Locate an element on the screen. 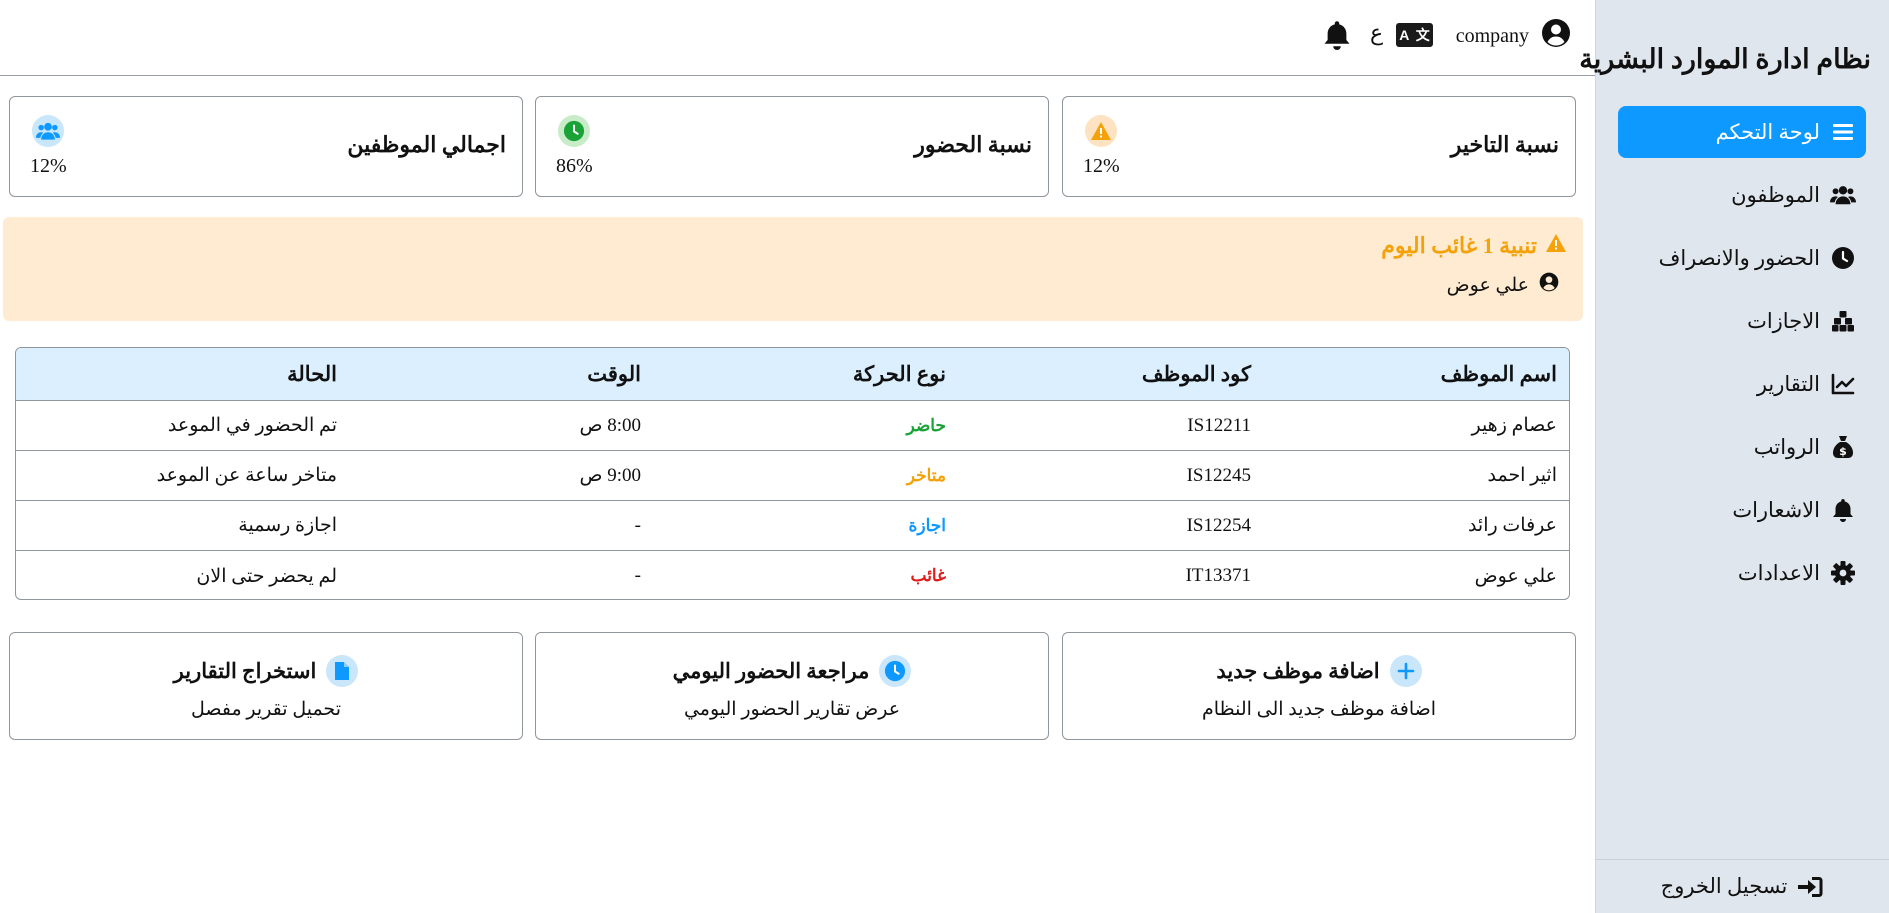  sidebar-item-attendance: الحضور والانصراف is located at coordinates (1742, 258).